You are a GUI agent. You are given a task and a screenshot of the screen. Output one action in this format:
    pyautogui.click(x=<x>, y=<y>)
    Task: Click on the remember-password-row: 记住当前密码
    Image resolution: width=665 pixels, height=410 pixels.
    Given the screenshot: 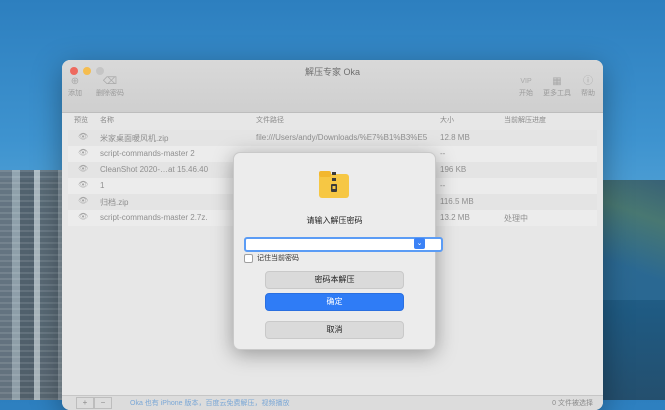 What is the action you would take?
    pyautogui.click(x=271, y=258)
    